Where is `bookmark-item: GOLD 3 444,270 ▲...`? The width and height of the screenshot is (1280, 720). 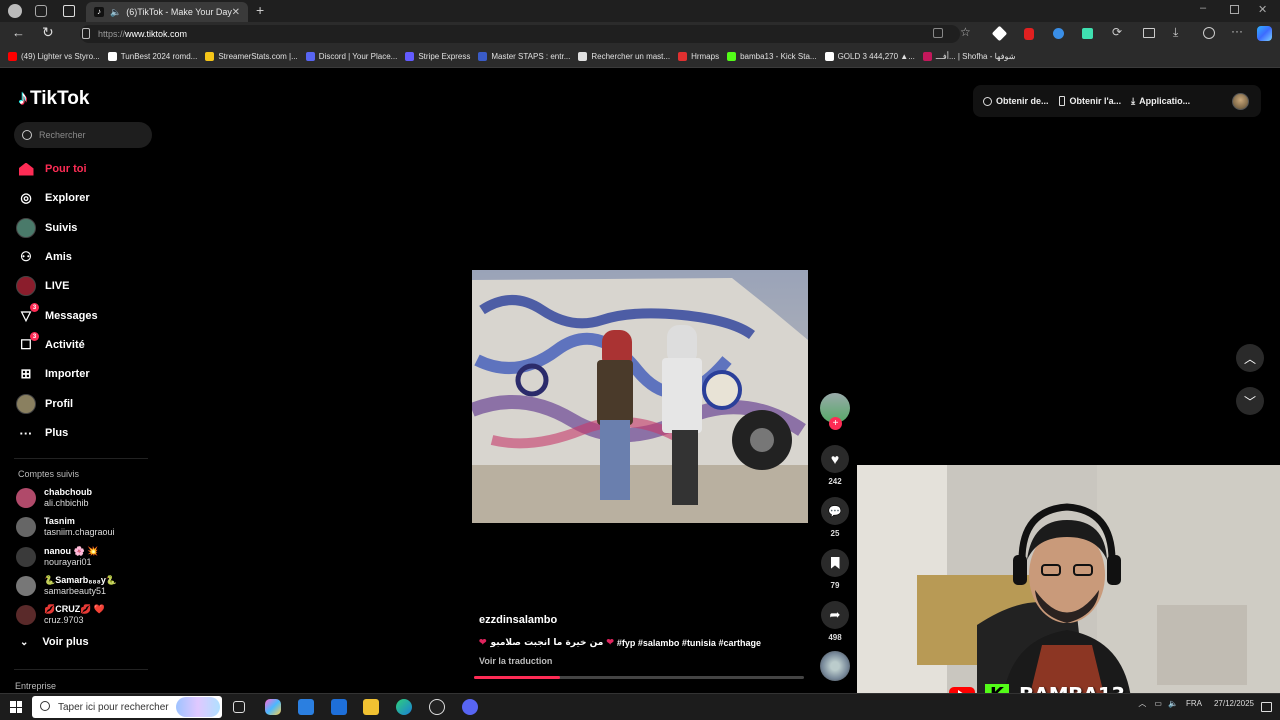
bookmark-item: GOLD 3 444,270 ▲... is located at coordinates (869, 56).